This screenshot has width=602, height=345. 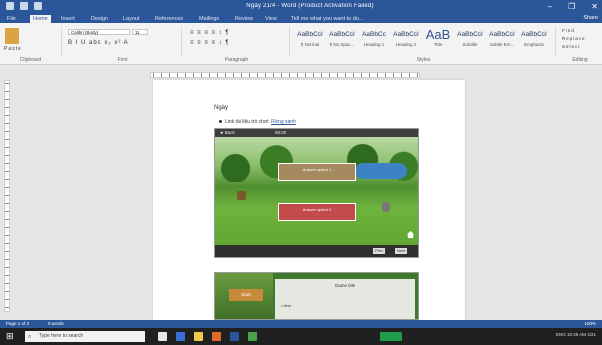 I want to click on ruler-ticks, so click(x=286, y=75).